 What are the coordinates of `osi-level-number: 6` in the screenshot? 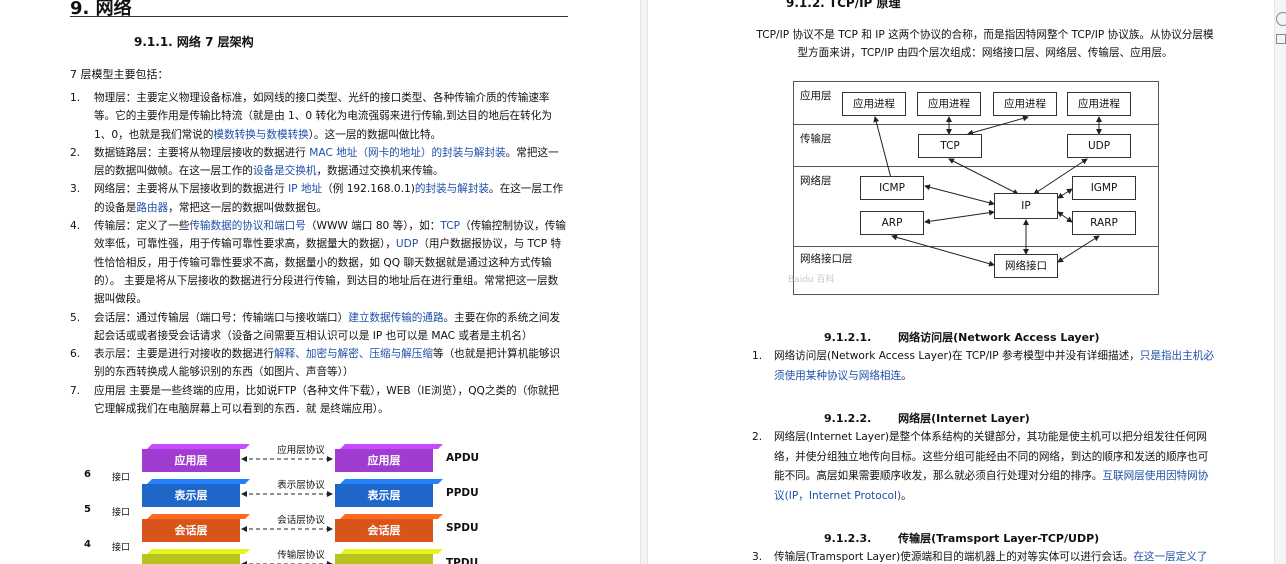 It's located at (87, 474).